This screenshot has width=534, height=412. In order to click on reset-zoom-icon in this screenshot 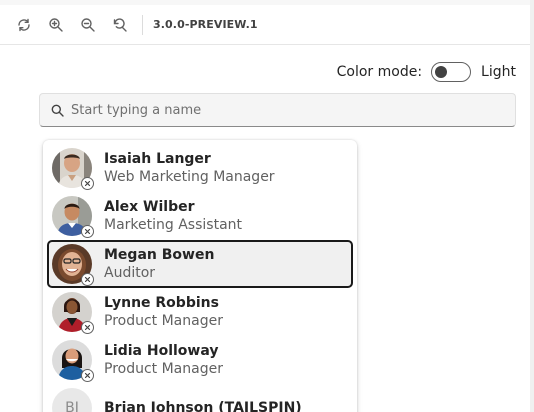, I will do `click(120, 25)`.